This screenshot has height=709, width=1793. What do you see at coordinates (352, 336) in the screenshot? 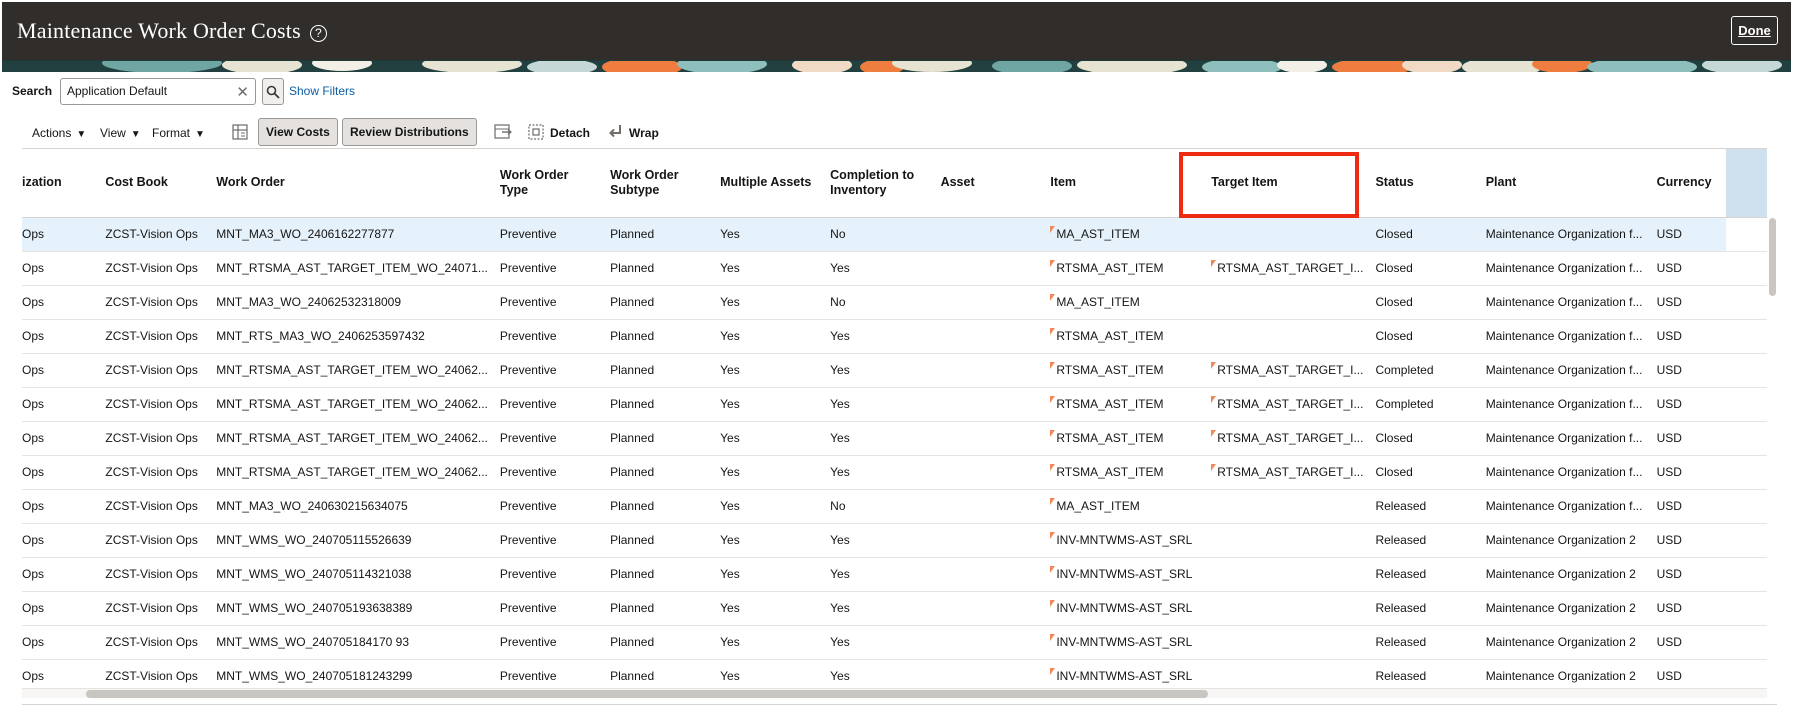
I see `table-cell-work-order: MNT_RTS_MA3_WO_2406253597432` at bounding box center [352, 336].